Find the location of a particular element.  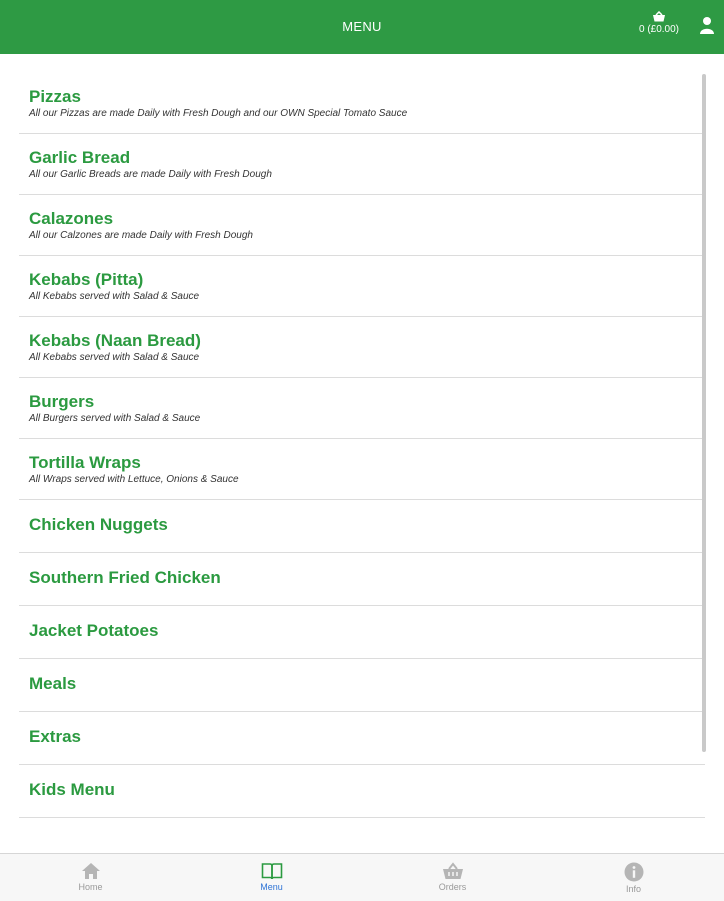

category-name: Burgers is located at coordinates (62, 401).